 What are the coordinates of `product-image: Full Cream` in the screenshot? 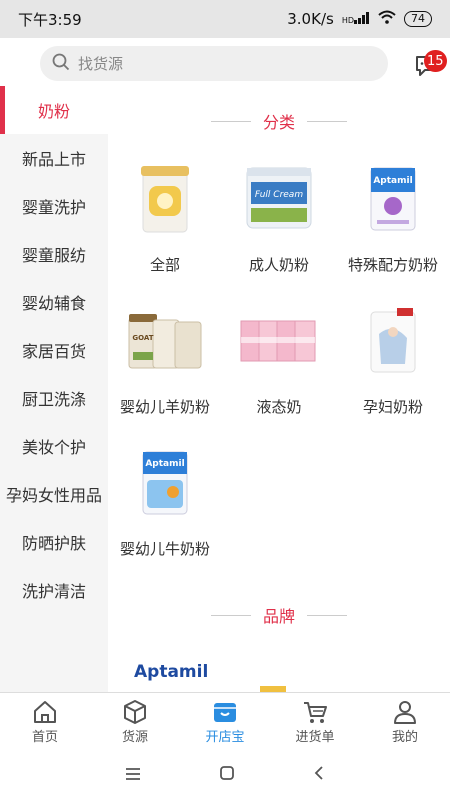 It's located at (279, 198).